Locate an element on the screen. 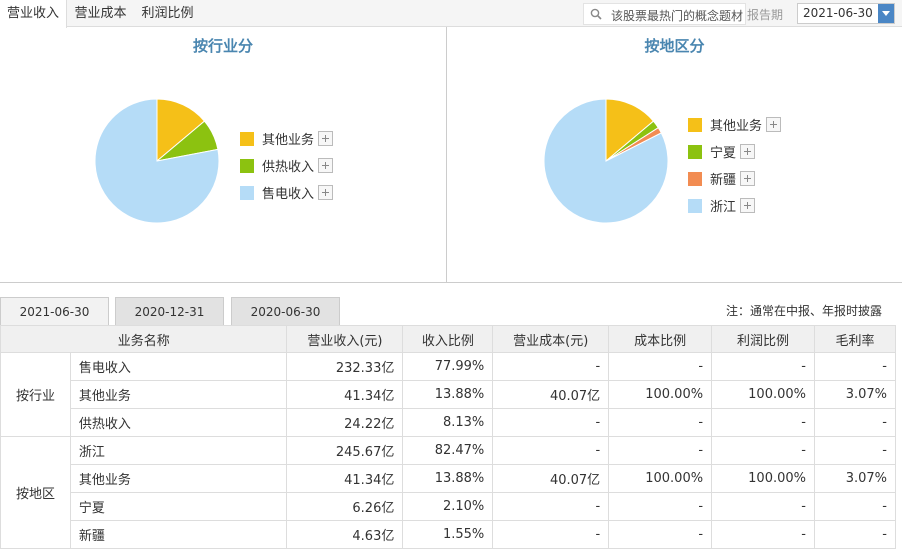 The width and height of the screenshot is (902, 555). value-cell: 2.10% is located at coordinates (448, 506).